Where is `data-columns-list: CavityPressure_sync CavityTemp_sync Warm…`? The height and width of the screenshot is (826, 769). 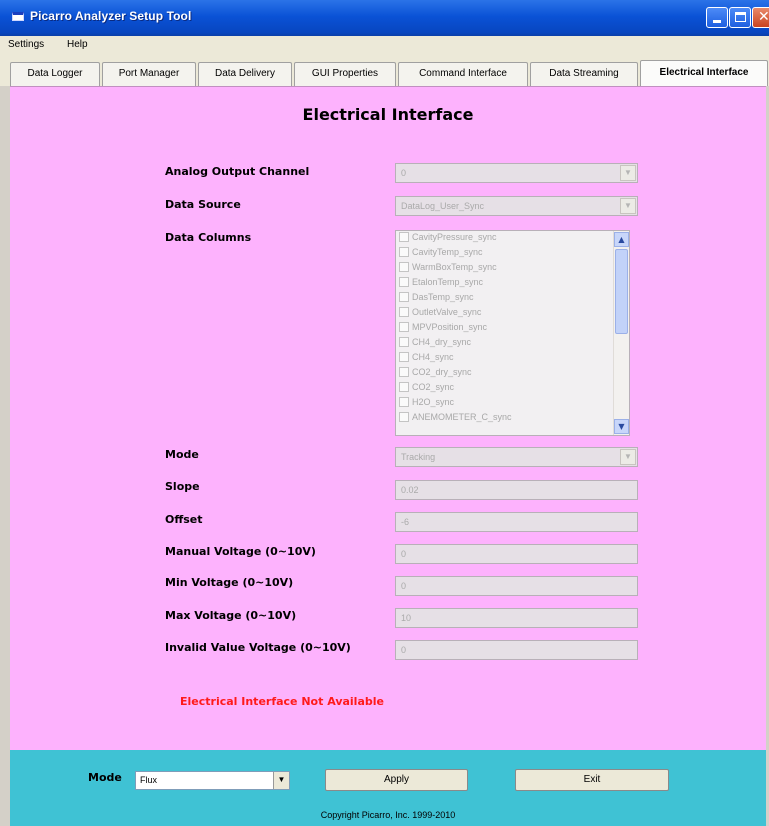
data-columns-list: CavityPressure_sync CavityTemp_sync Warm… is located at coordinates (512, 333).